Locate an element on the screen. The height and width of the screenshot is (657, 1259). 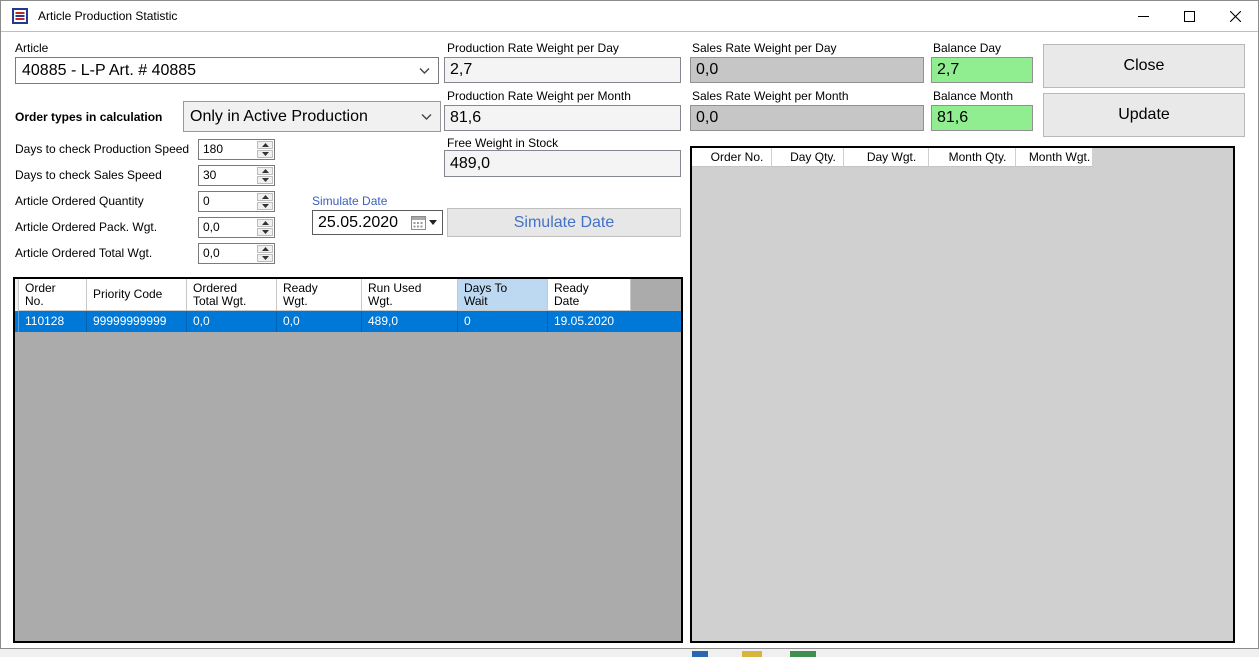
simulate-date-button: Simulate Date is located at coordinates (564, 222).